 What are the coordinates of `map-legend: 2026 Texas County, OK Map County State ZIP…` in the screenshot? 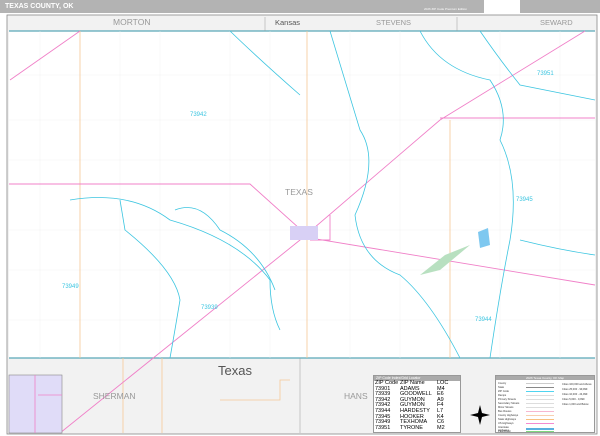 It's located at (545, 404).